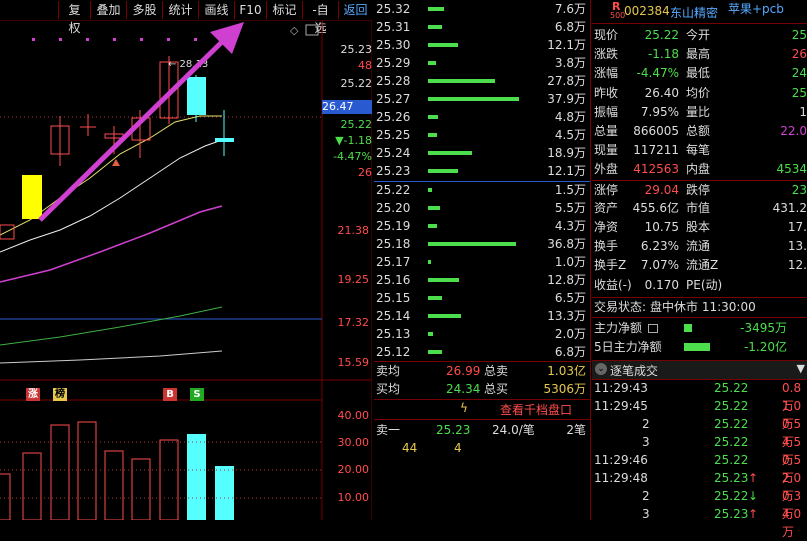 The width and height of the screenshot is (807, 541). What do you see at coordinates (698, 189) in the screenshot?
I see `quote-label: 跌停` at bounding box center [698, 189].